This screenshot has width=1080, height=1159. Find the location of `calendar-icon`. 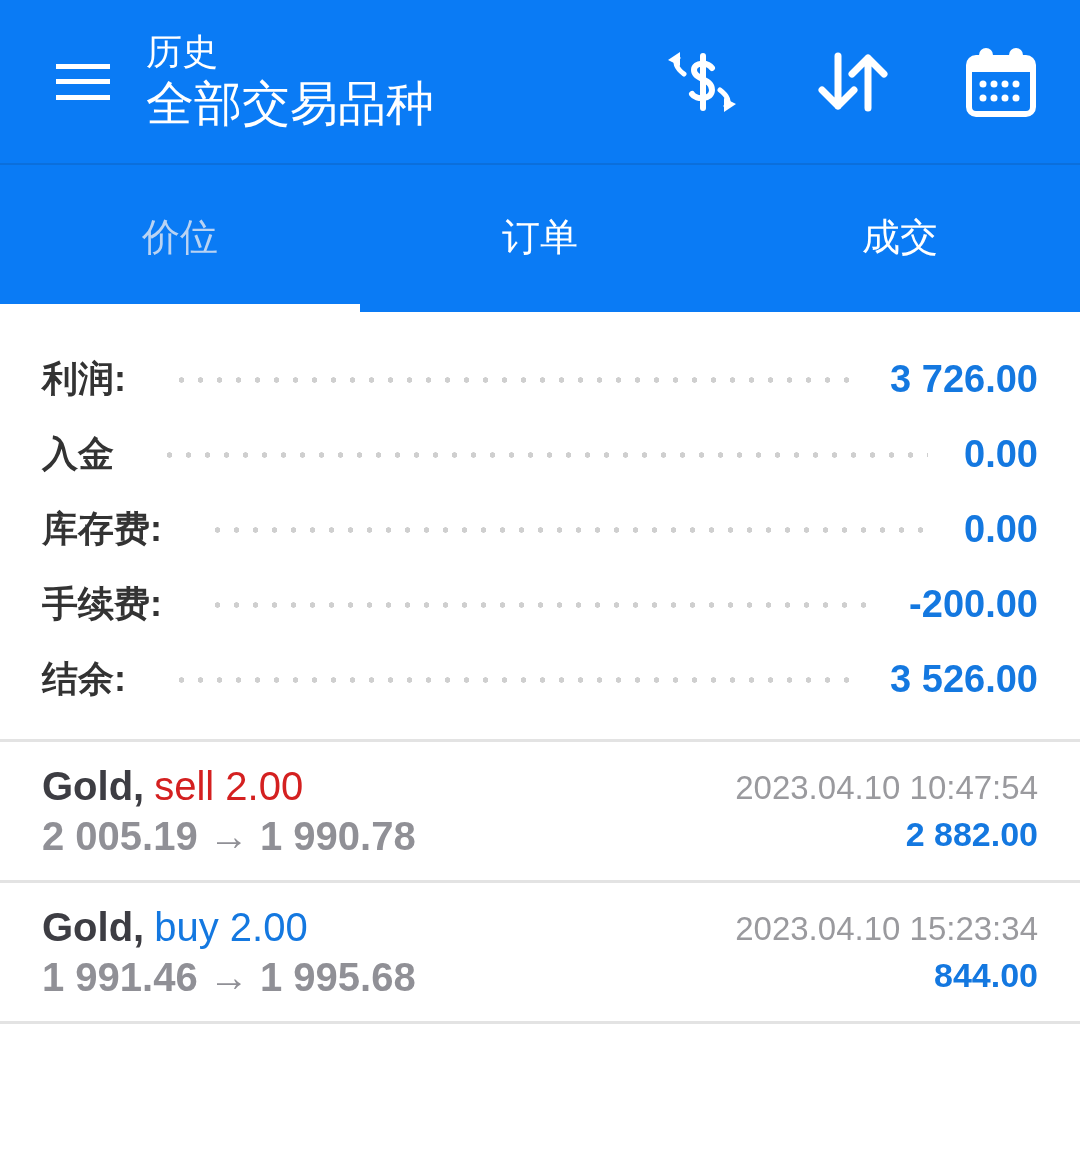

calendar-icon is located at coordinates (1001, 81).